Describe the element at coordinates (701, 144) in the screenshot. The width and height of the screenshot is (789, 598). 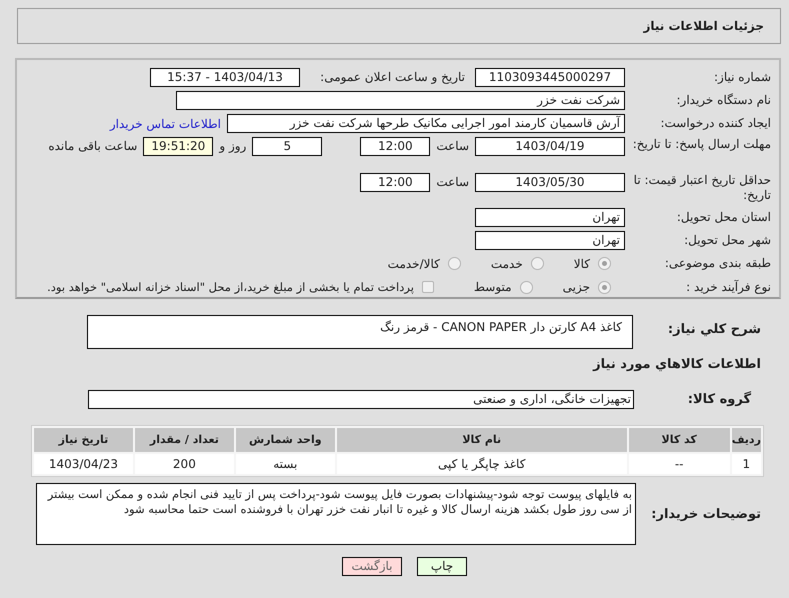
I see `field-label: مهلت ارسال پاسخ: تا تاریخ:` at that location.